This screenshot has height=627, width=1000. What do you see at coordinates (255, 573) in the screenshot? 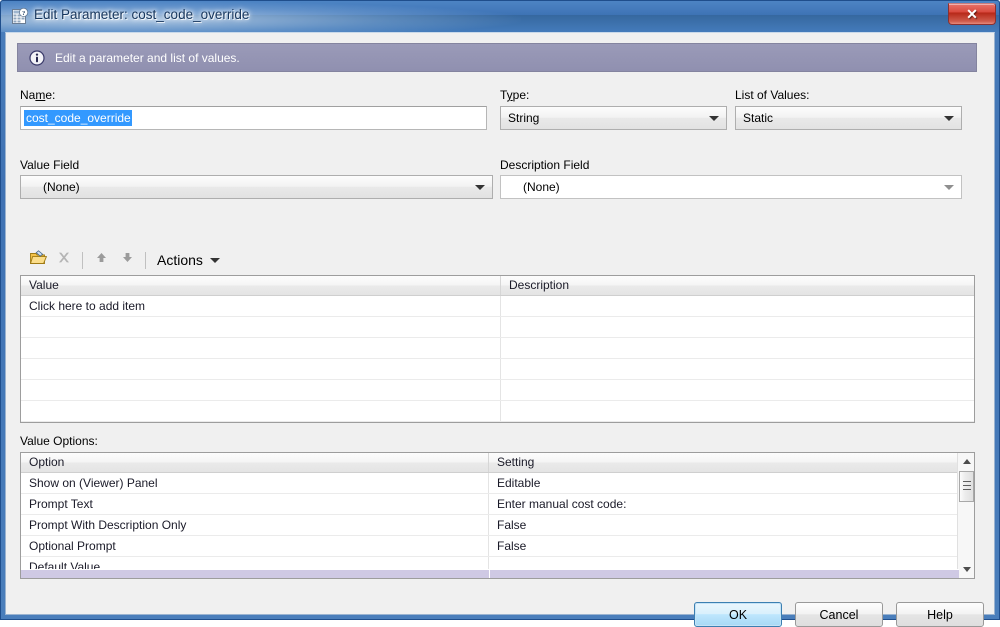
I see `bottom-strip-option` at bounding box center [255, 573].